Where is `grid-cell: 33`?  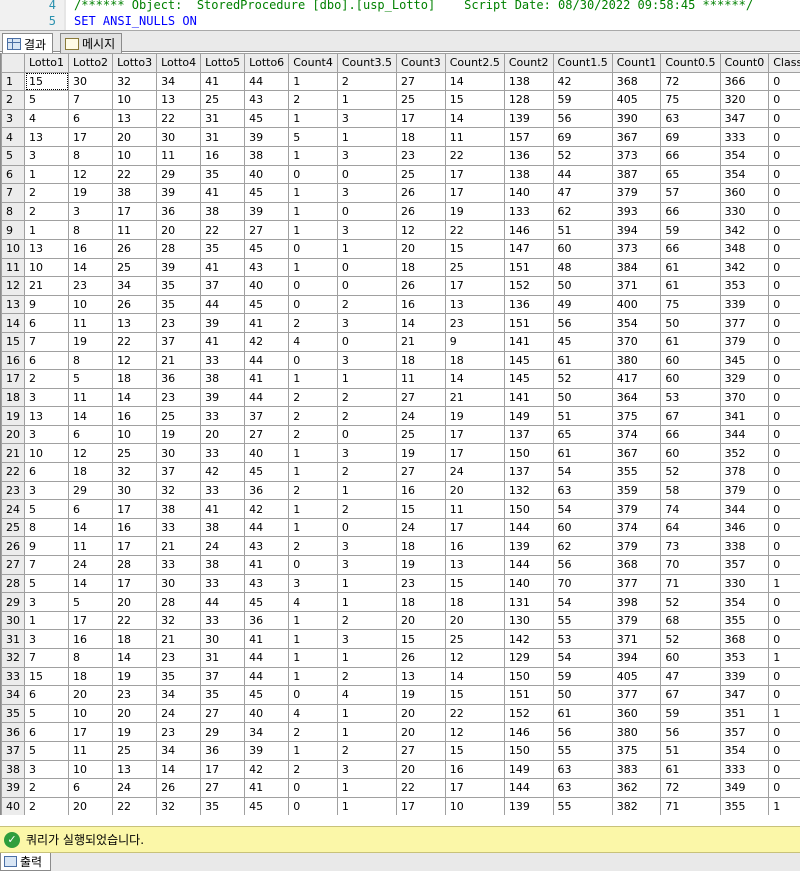 grid-cell: 33 is located at coordinates (223, 416).